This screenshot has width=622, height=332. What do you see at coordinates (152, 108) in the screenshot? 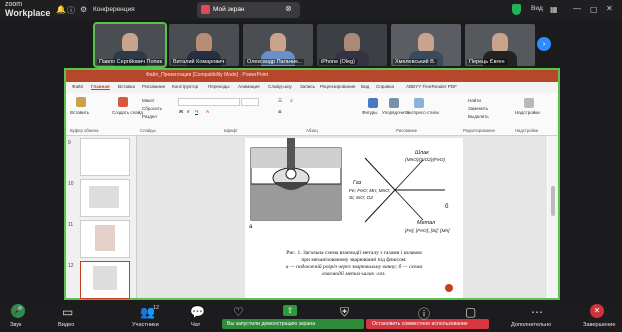
I see `reset-button: Сбросить` at bounding box center [152, 108].